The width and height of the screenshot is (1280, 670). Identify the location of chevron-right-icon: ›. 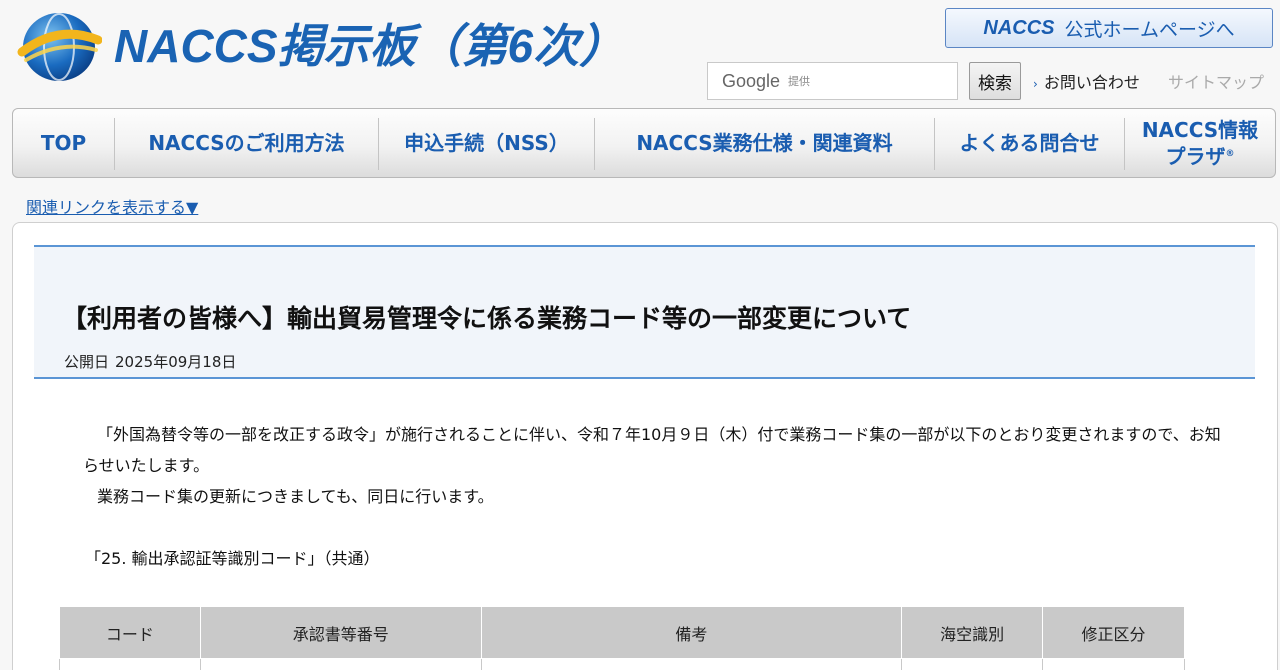
(1035, 84).